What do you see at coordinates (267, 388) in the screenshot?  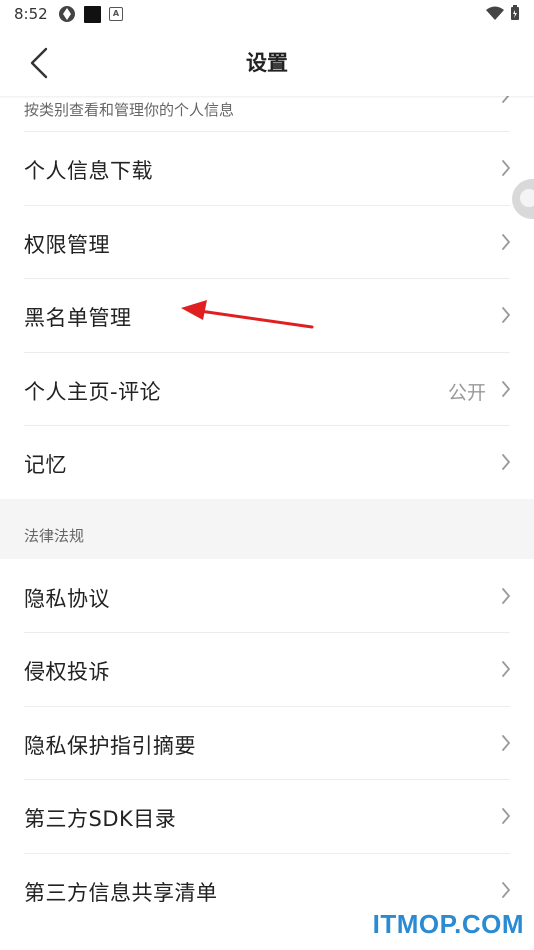 I see `settings-row-profile-comments: 个人主页-评论 公开` at bounding box center [267, 388].